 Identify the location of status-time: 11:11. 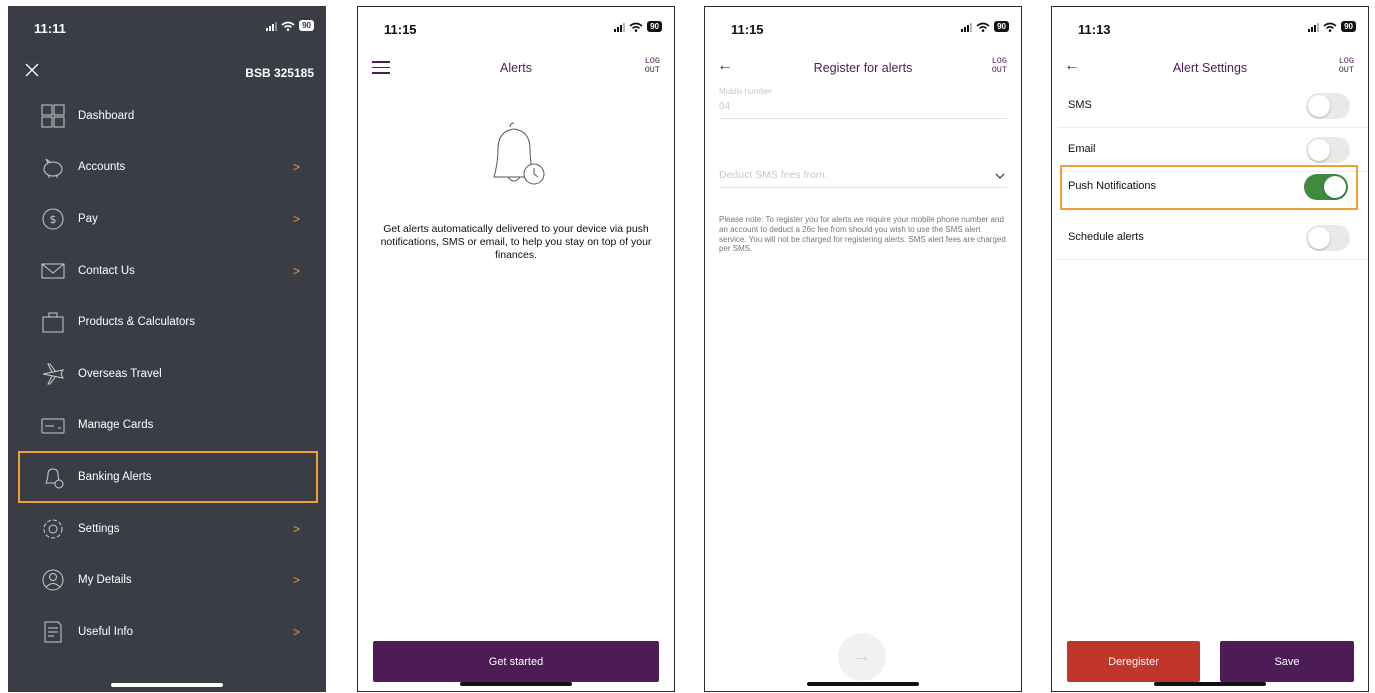
(50, 28).